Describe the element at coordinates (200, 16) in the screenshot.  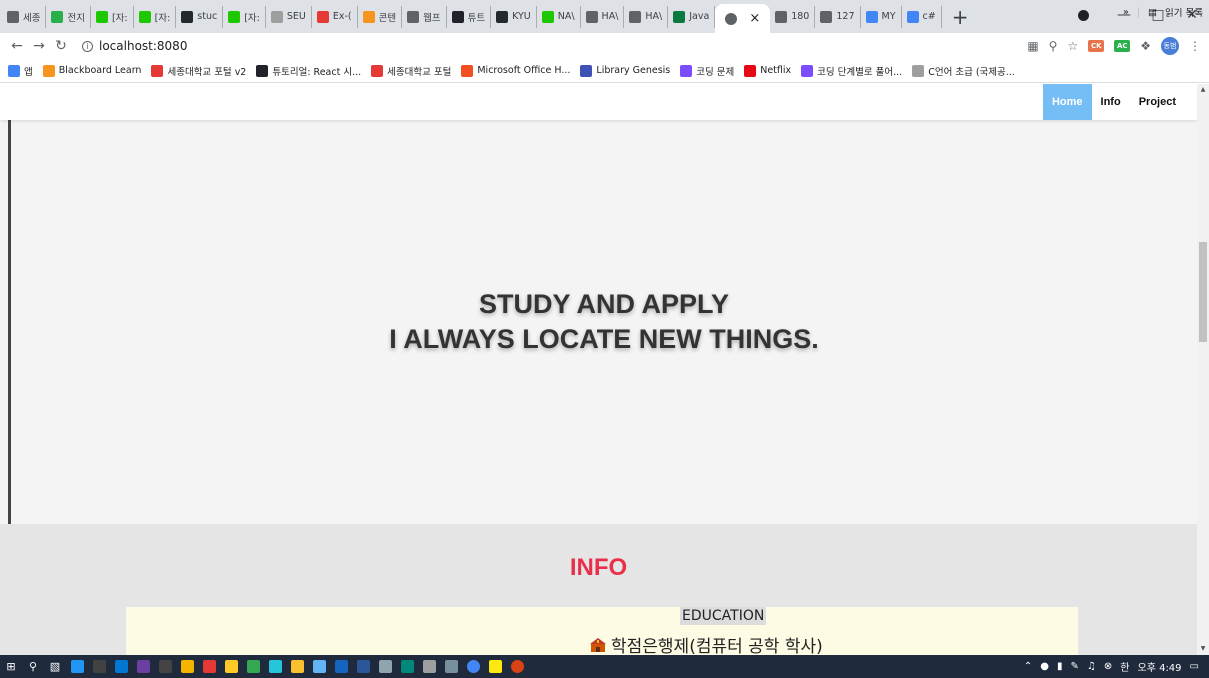
I see `browser-tab: stuc` at that location.